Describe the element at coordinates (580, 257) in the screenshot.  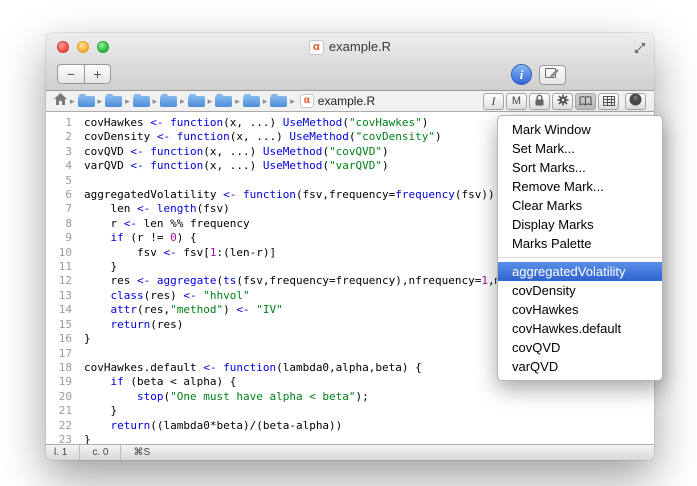
I see `menu-separator` at that location.